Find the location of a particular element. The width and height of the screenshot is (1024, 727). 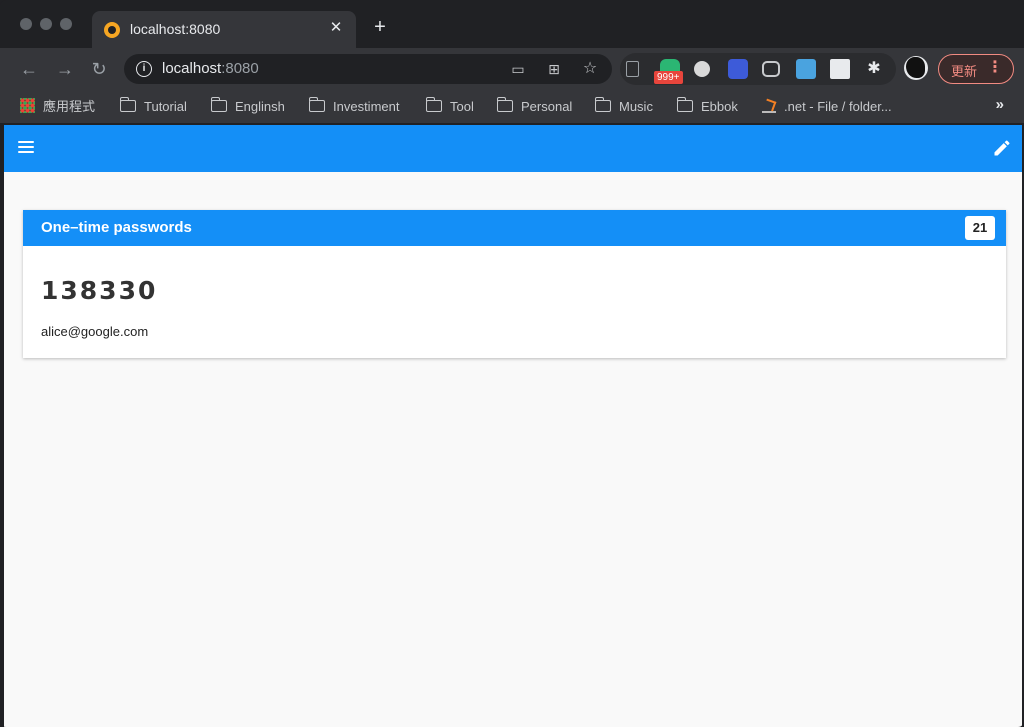

notification-badge: 999+ is located at coordinates (668, 77).